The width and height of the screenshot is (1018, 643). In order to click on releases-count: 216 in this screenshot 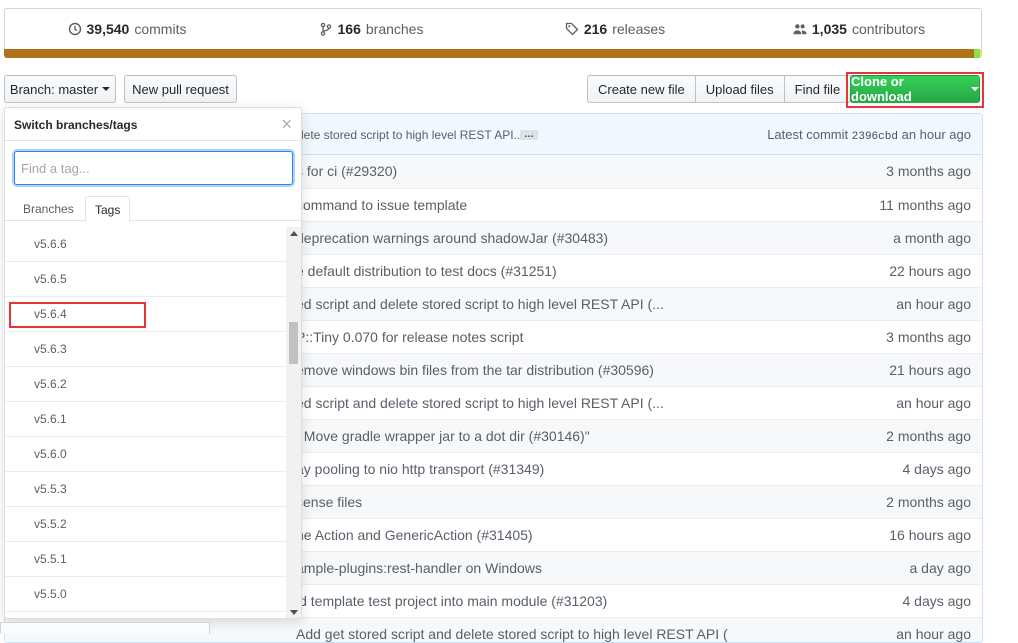, I will do `click(595, 29)`.